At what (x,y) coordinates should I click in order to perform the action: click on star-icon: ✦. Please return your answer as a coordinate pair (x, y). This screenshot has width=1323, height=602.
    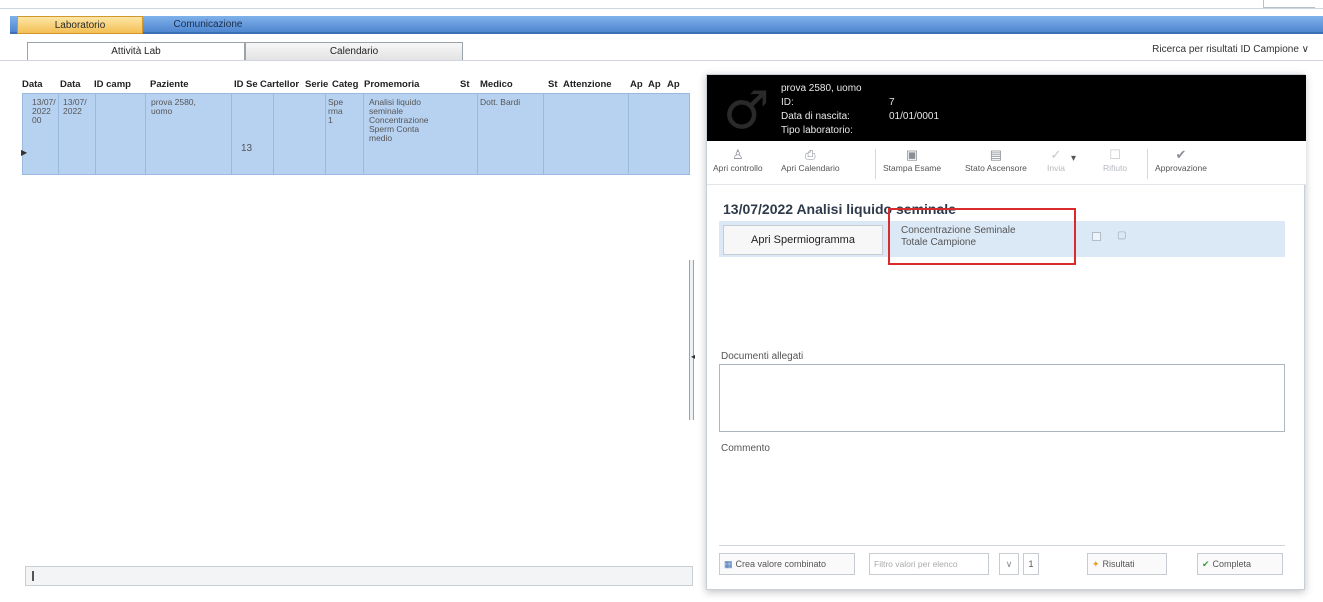
    Looking at the image, I should click on (1096, 564).